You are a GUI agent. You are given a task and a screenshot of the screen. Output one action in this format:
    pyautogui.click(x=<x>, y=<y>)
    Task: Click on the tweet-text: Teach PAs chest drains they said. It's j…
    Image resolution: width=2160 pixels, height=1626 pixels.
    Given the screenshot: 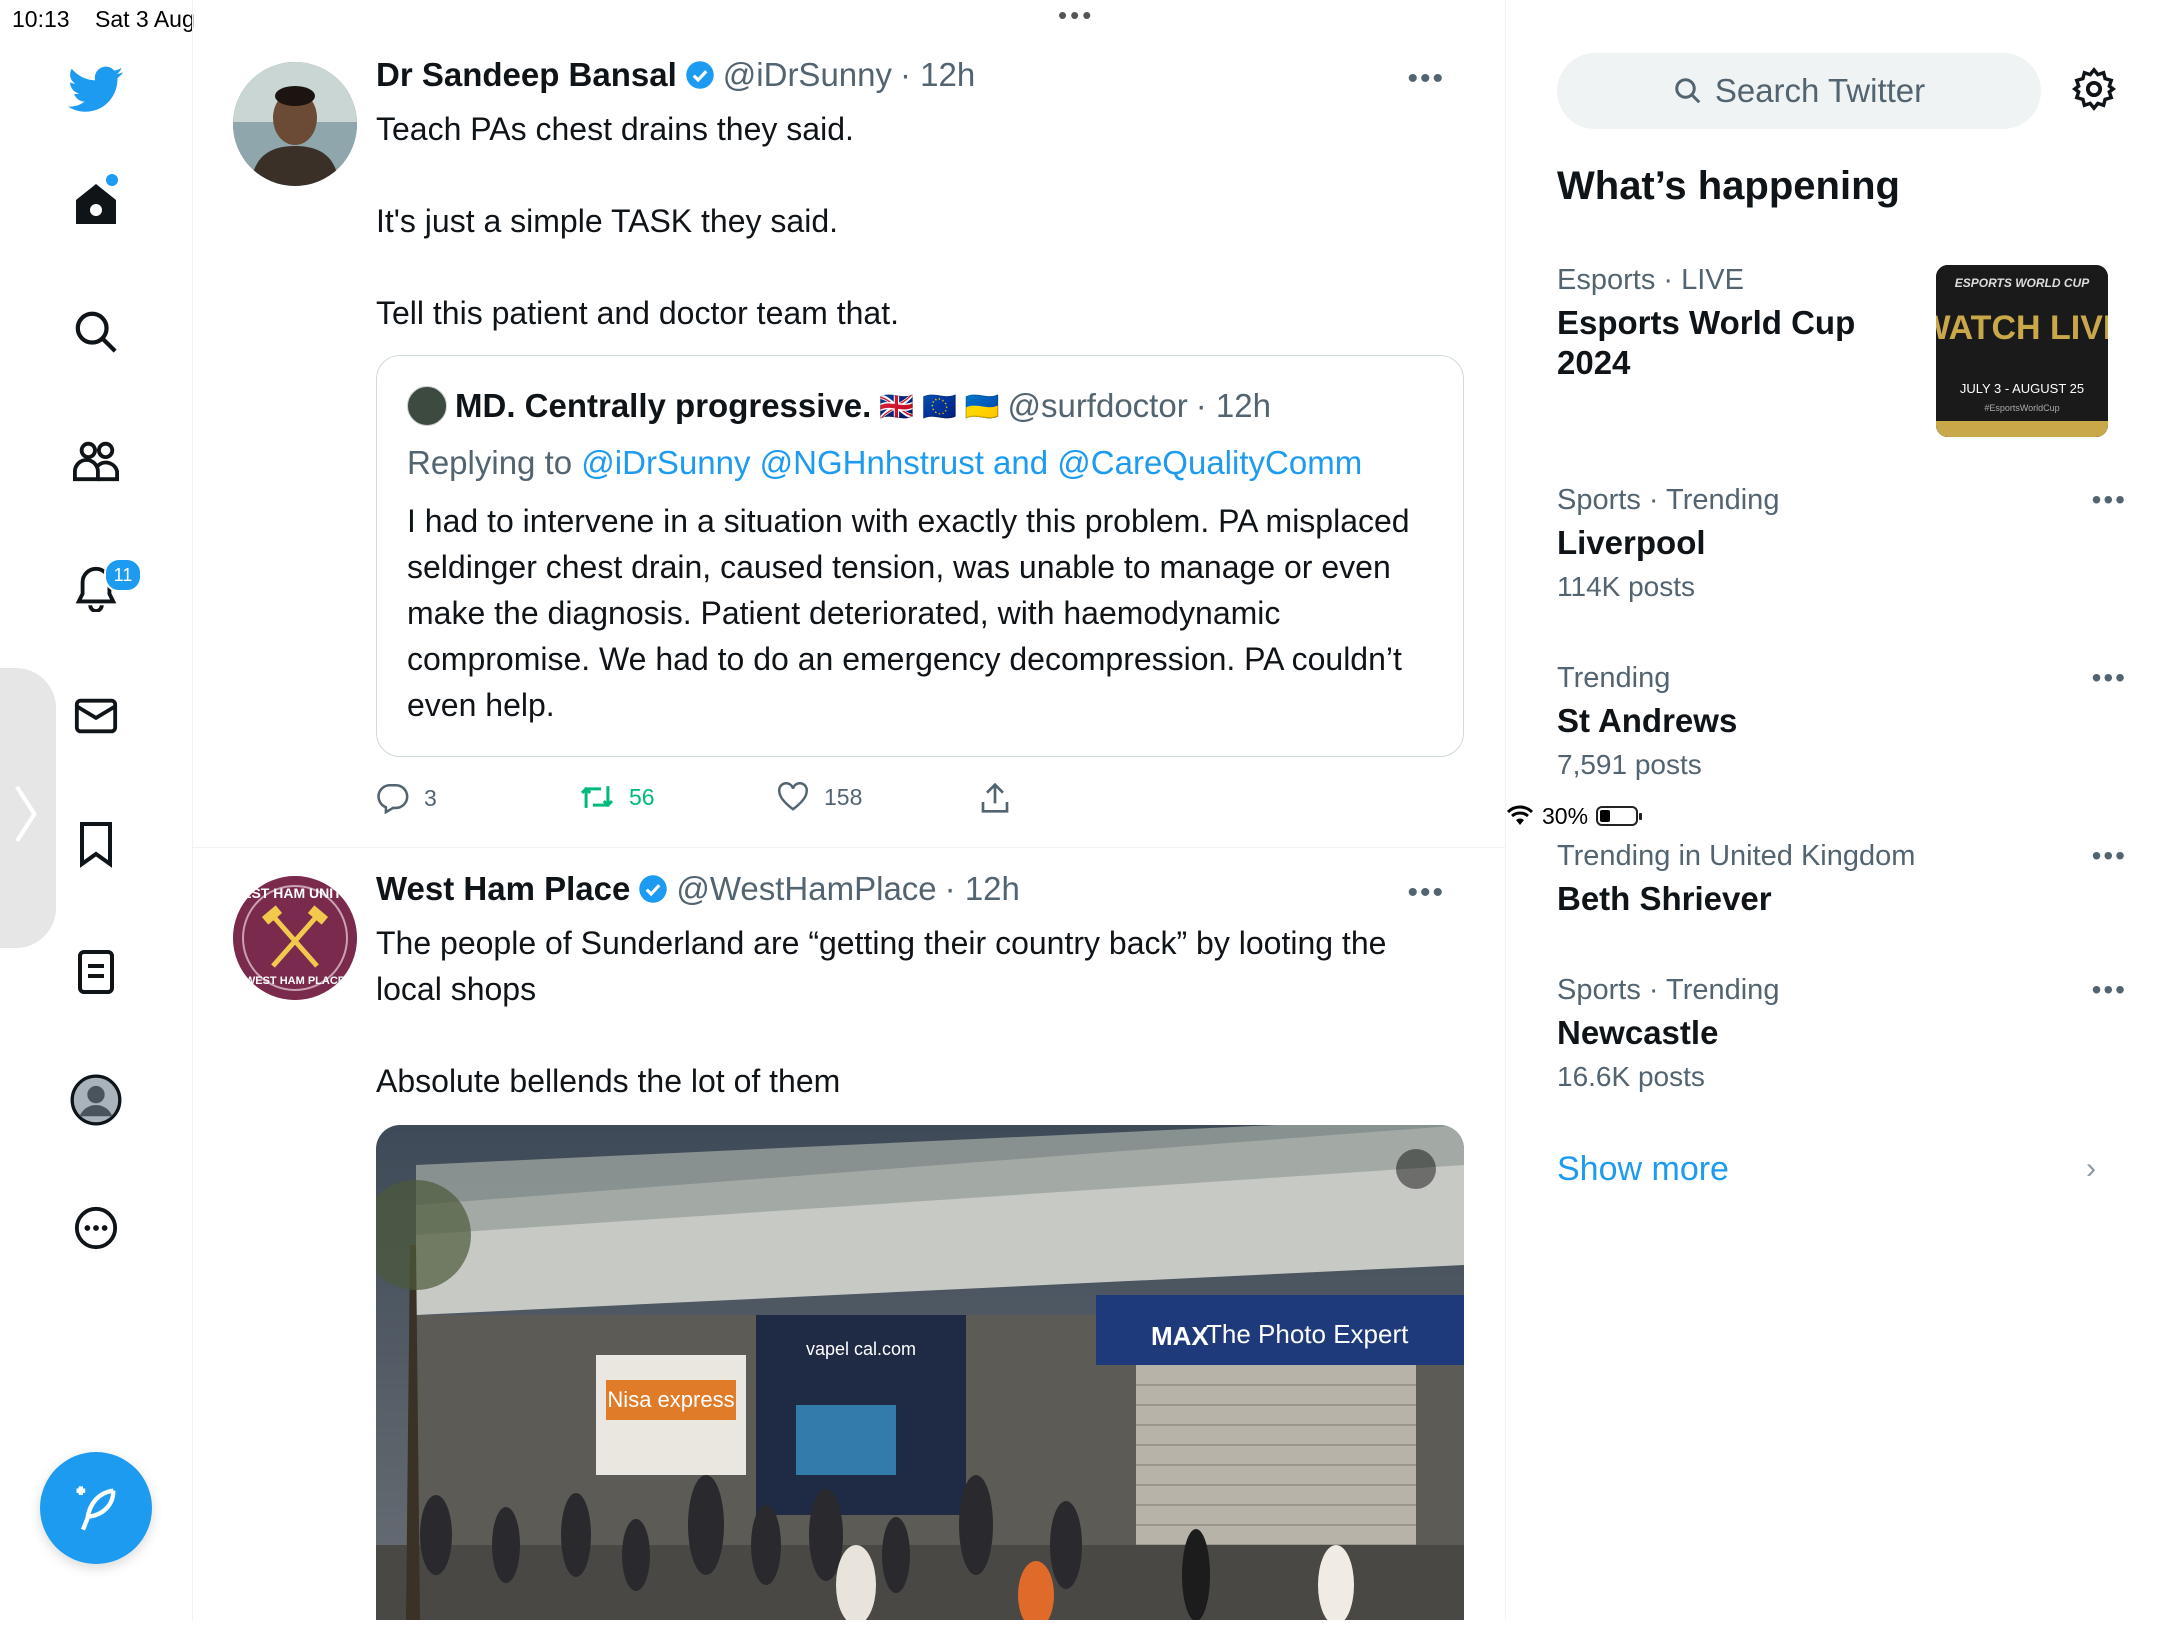 What is the action you would take?
    pyautogui.click(x=637, y=221)
    